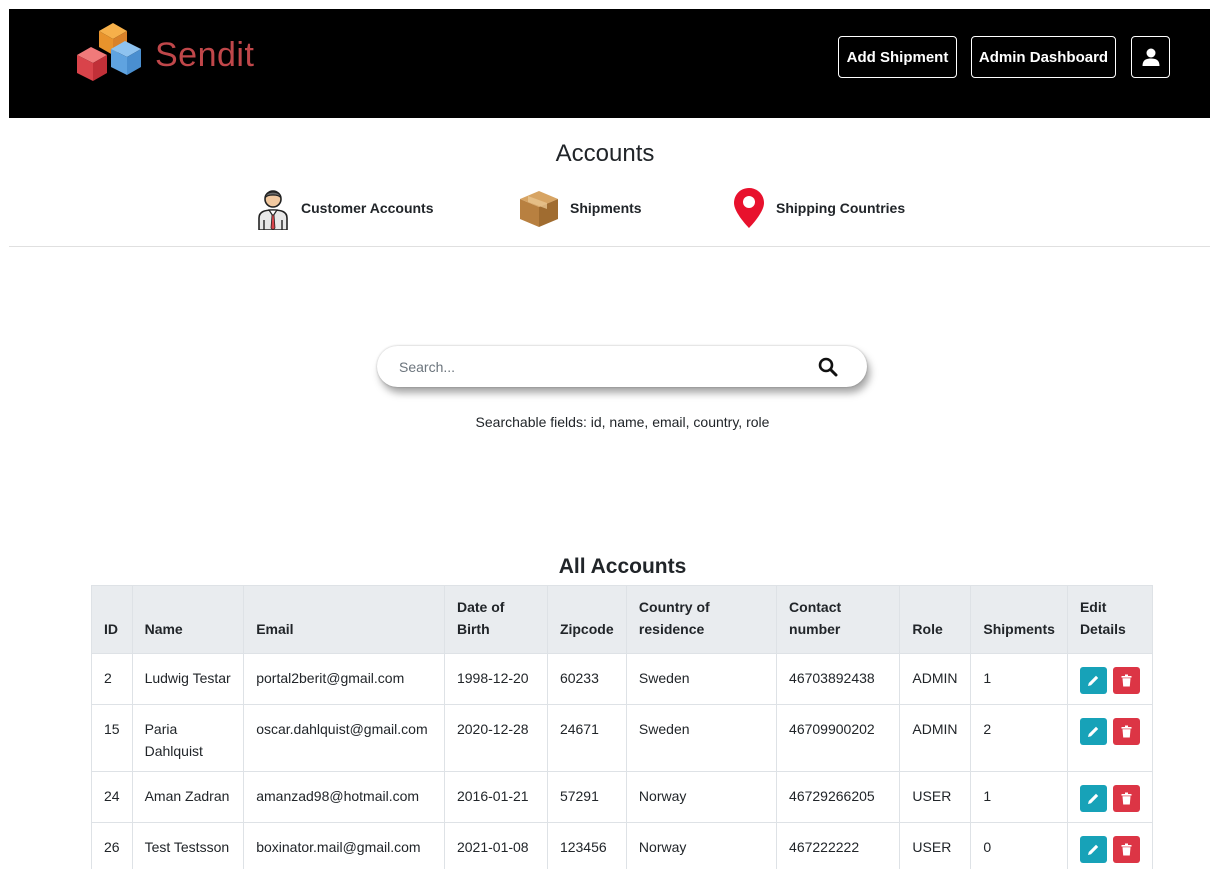 The image size is (1210, 869). Describe the element at coordinates (838, 797) in the screenshot. I see `cell-contact-number: 46729266205` at that location.